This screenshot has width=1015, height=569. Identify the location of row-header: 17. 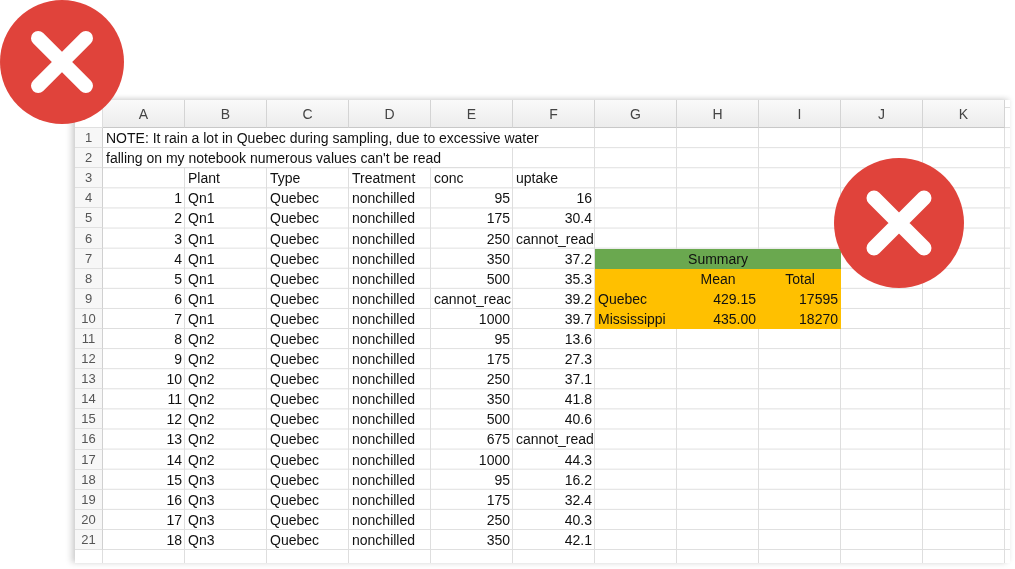
(89, 459).